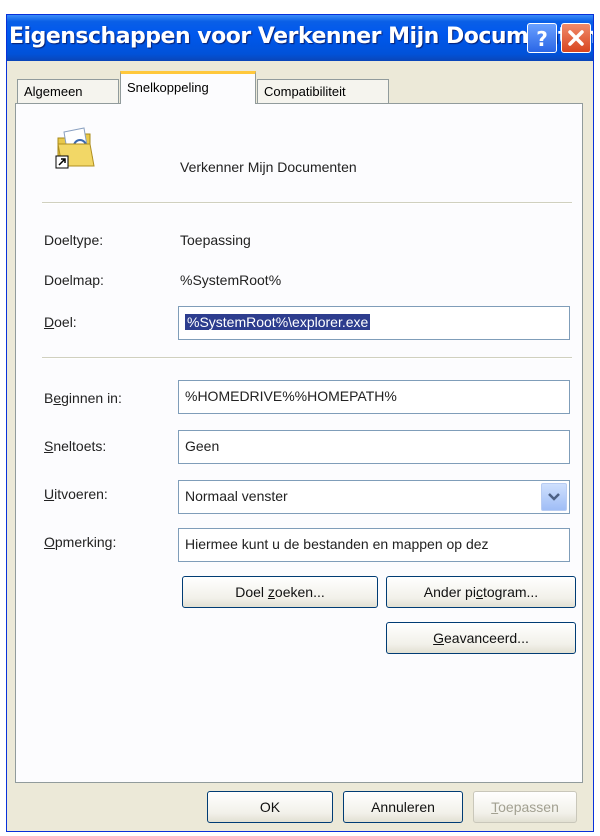 This screenshot has height=836, width=600. I want to click on uitvoeren-value: Normaal venster, so click(236, 496).